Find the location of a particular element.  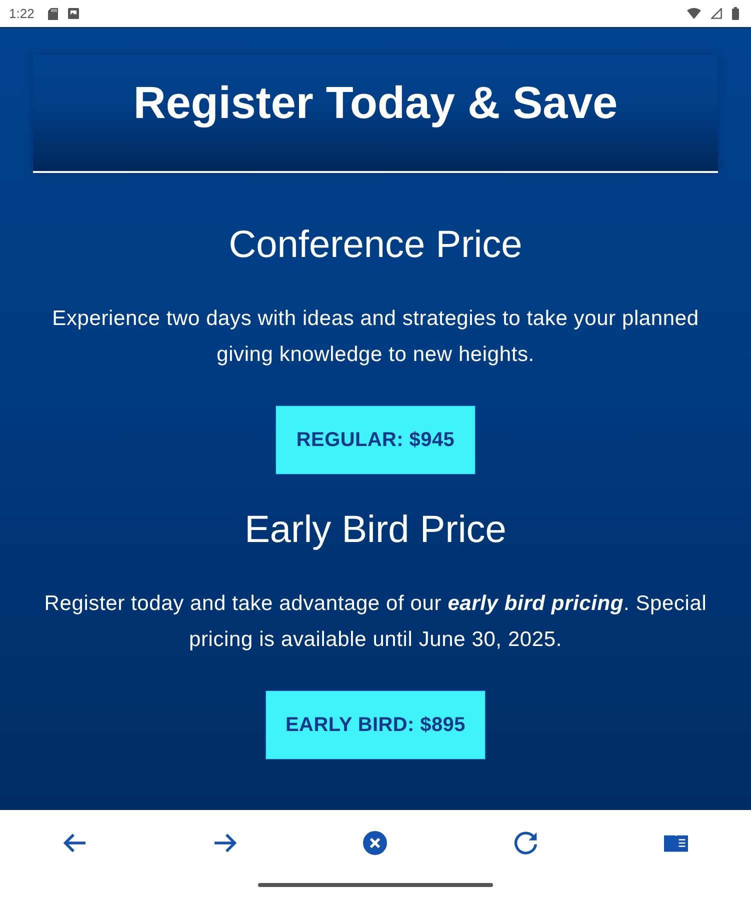

back-arrow-icon is located at coordinates (75, 843).